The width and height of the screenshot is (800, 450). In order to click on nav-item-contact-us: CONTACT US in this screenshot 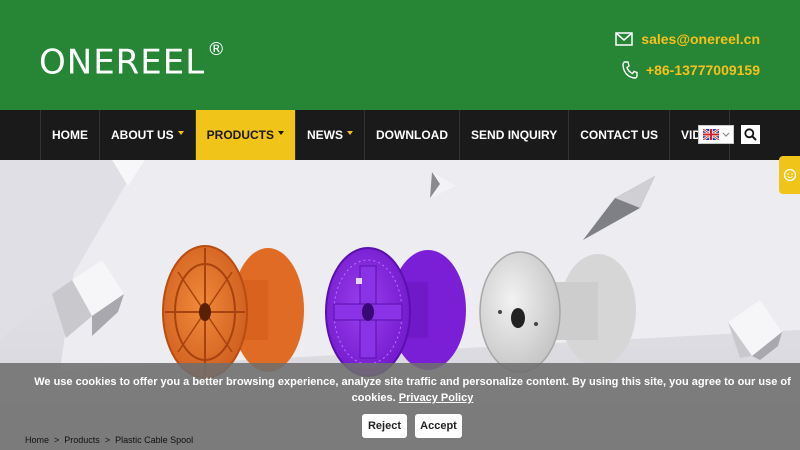, I will do `click(620, 135)`.